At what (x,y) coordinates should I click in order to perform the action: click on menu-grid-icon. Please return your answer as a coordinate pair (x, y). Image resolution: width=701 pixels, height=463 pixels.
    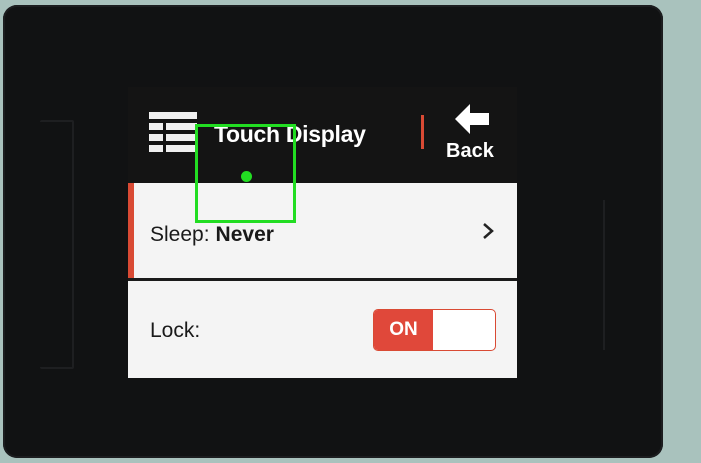
    Looking at the image, I should click on (173, 132).